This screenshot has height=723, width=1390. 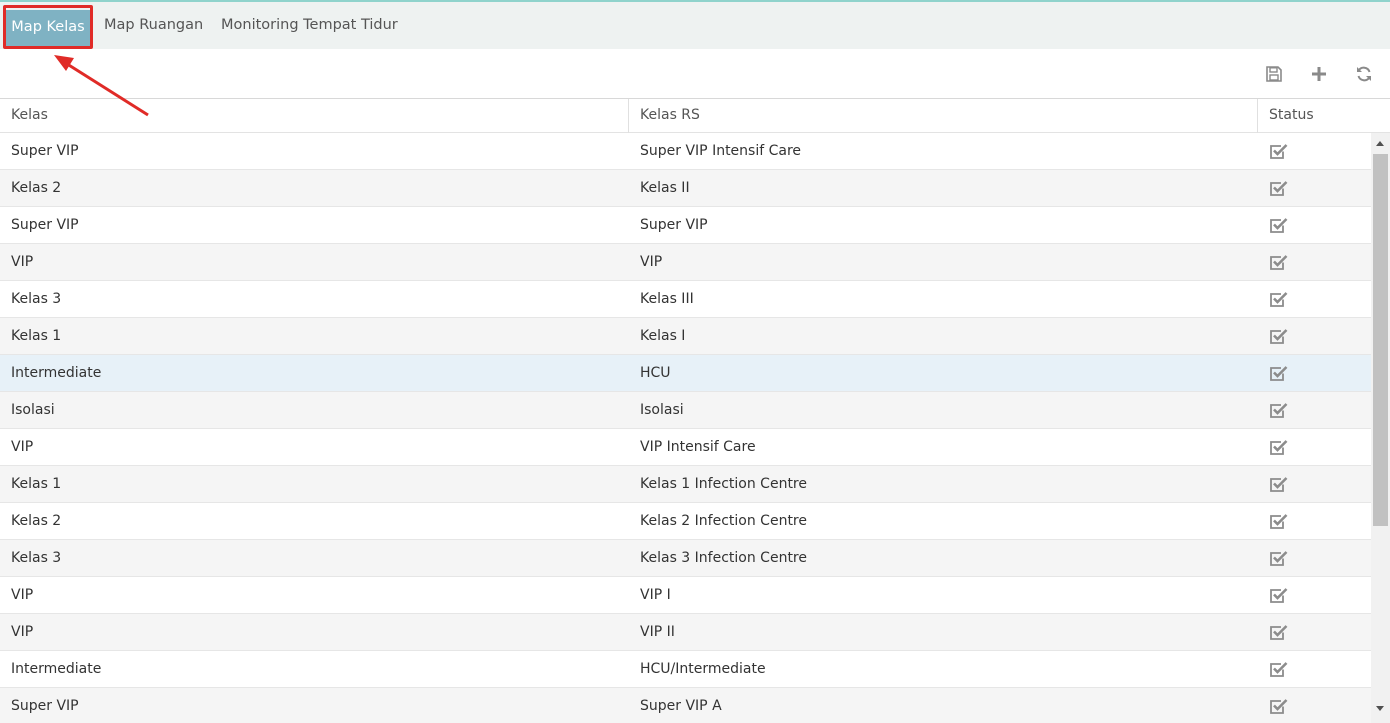 What do you see at coordinates (943, 116) in the screenshot?
I see `column-header-kelas-rs: Kelas RS` at bounding box center [943, 116].